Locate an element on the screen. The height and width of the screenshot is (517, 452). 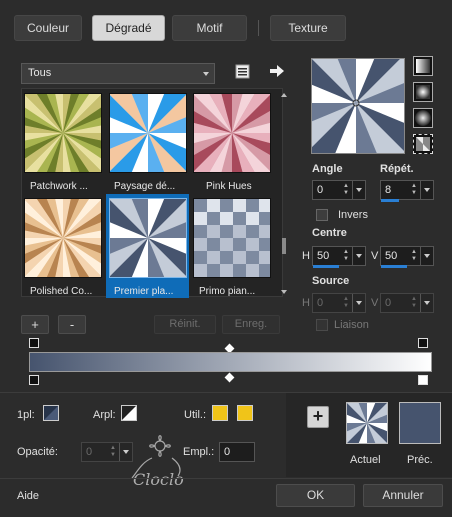
category-dropdown: Tous is located at coordinates (118, 73).